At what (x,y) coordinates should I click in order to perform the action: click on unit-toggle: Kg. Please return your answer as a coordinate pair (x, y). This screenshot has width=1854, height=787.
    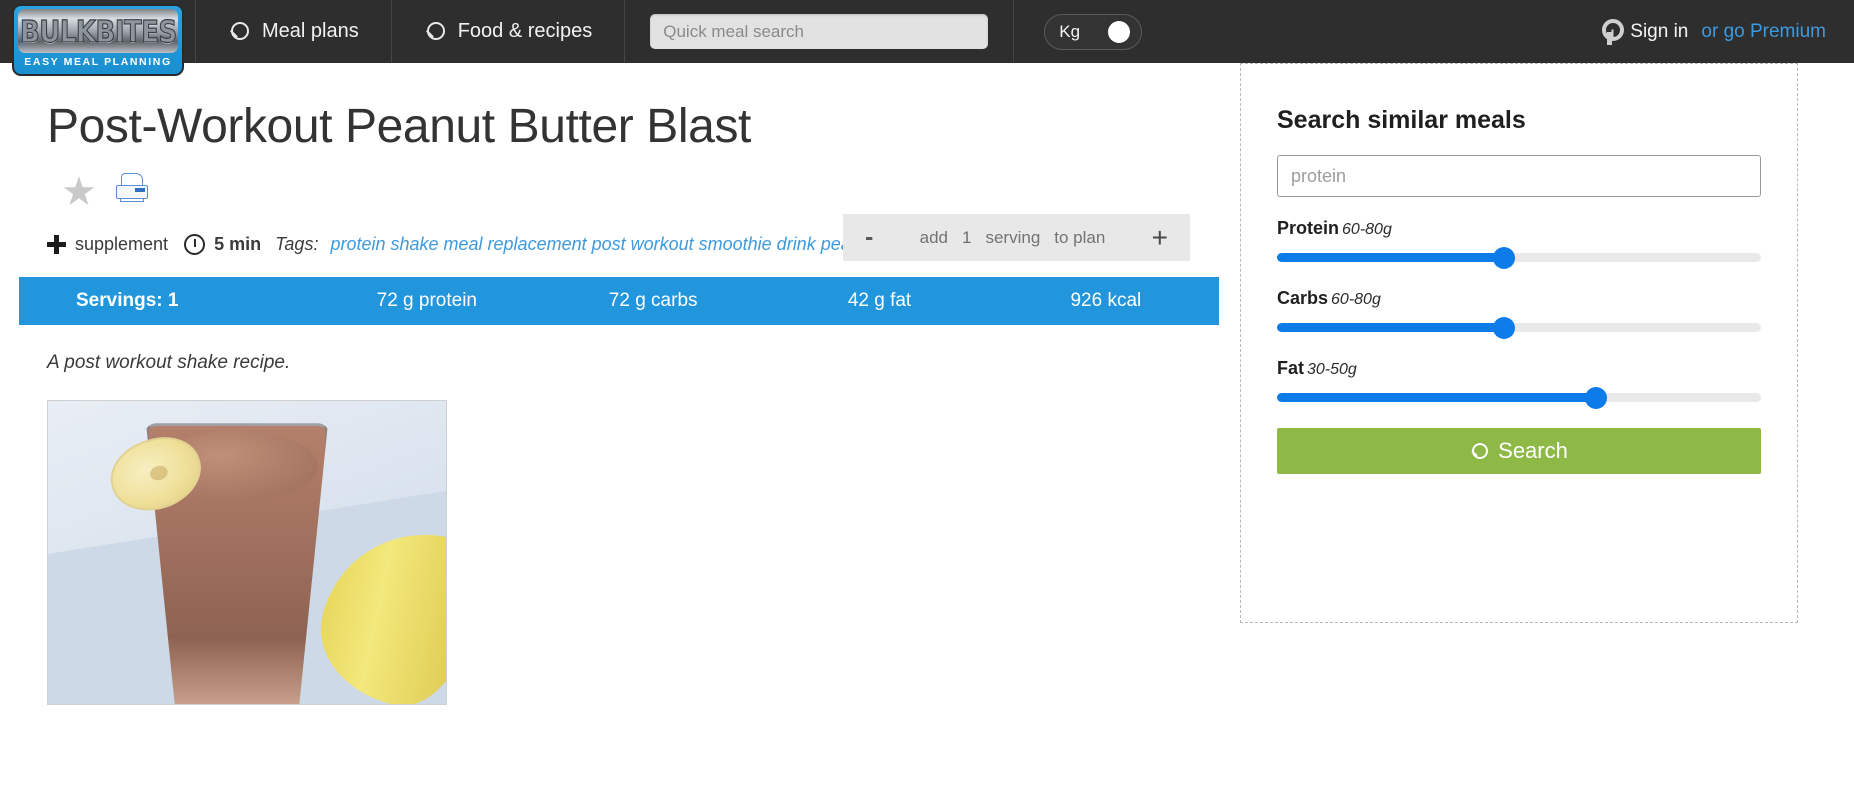
    Looking at the image, I should click on (1093, 31).